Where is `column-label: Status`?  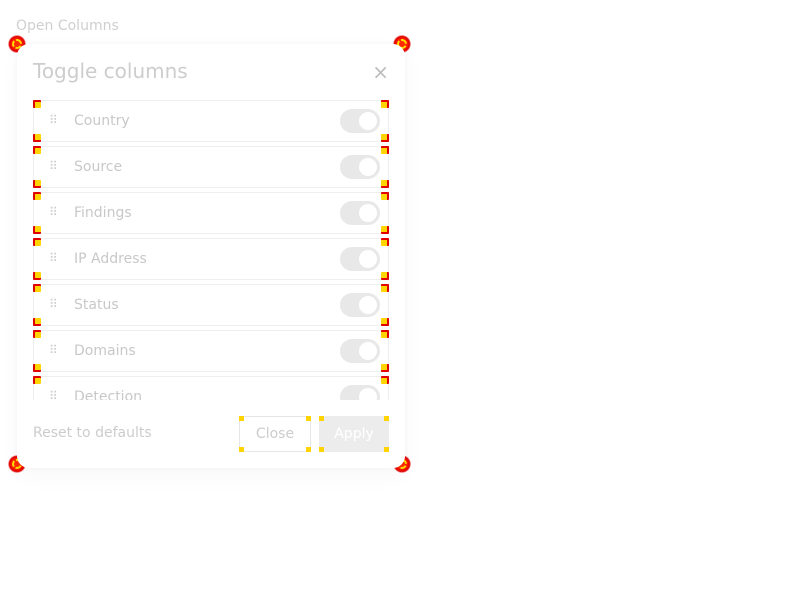 column-label: Status is located at coordinates (96, 305).